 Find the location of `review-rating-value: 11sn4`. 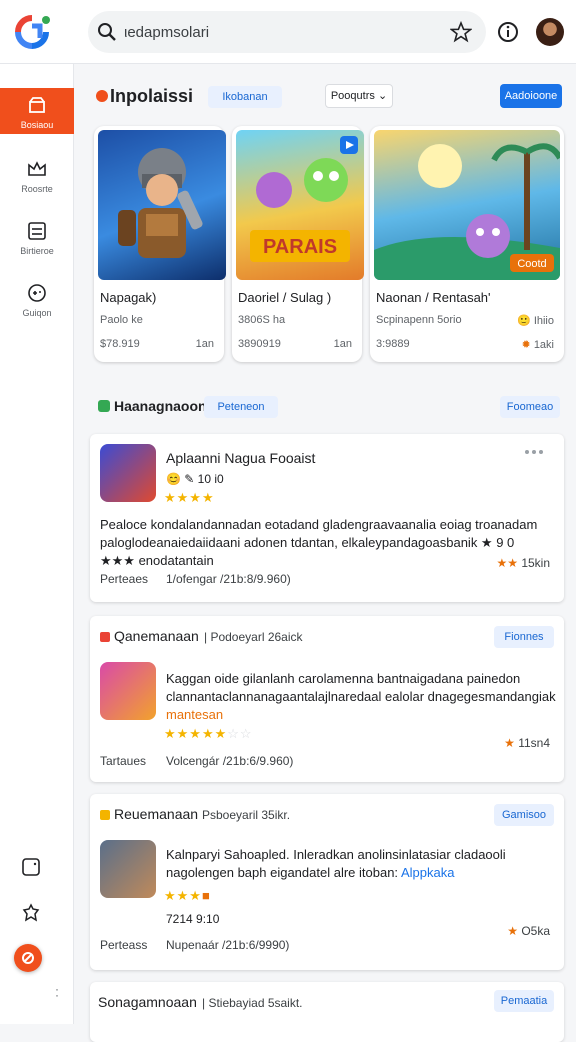

review-rating-value: 11sn4 is located at coordinates (534, 743).